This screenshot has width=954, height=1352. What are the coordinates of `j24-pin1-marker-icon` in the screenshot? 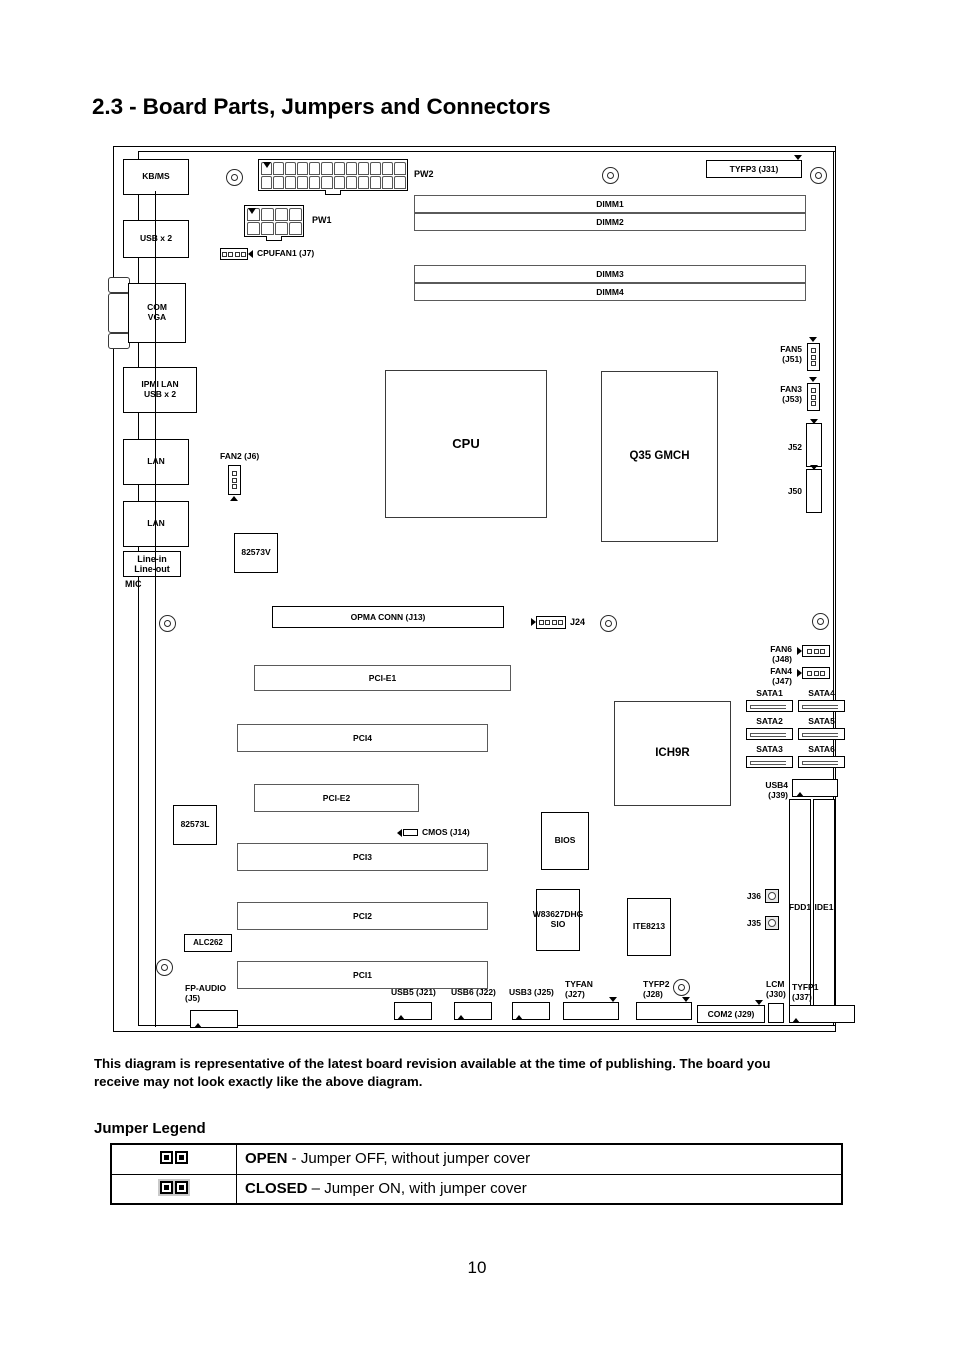 It's located at (533, 622).